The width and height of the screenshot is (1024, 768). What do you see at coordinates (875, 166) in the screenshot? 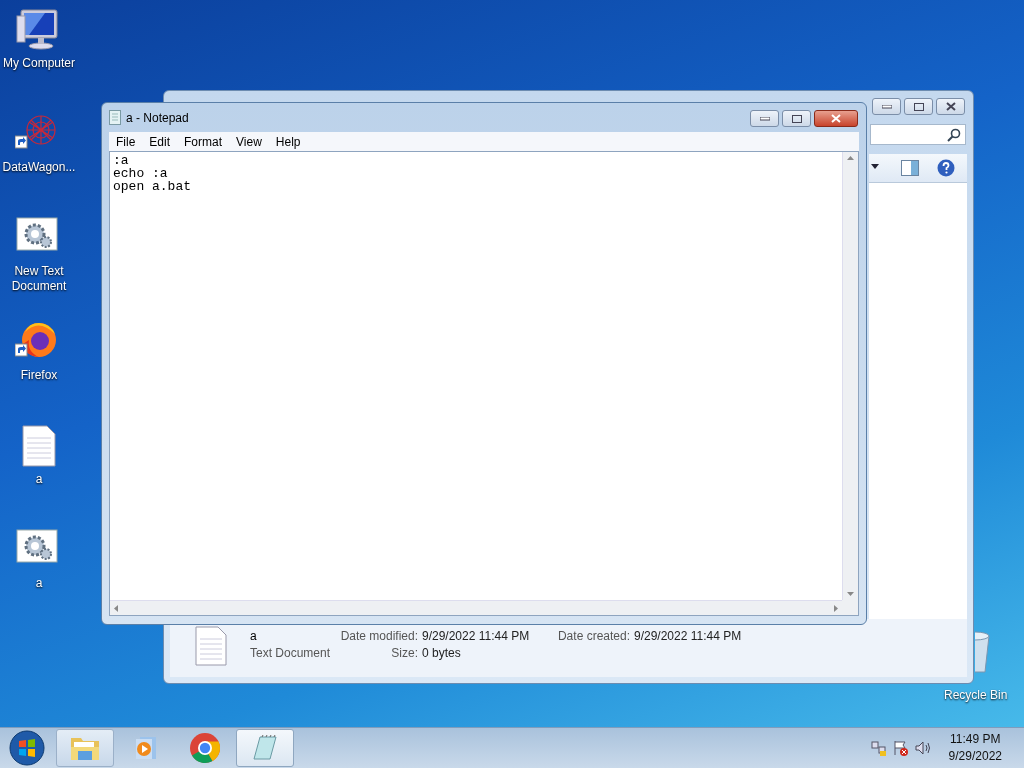
I see `caret-icon` at bounding box center [875, 166].